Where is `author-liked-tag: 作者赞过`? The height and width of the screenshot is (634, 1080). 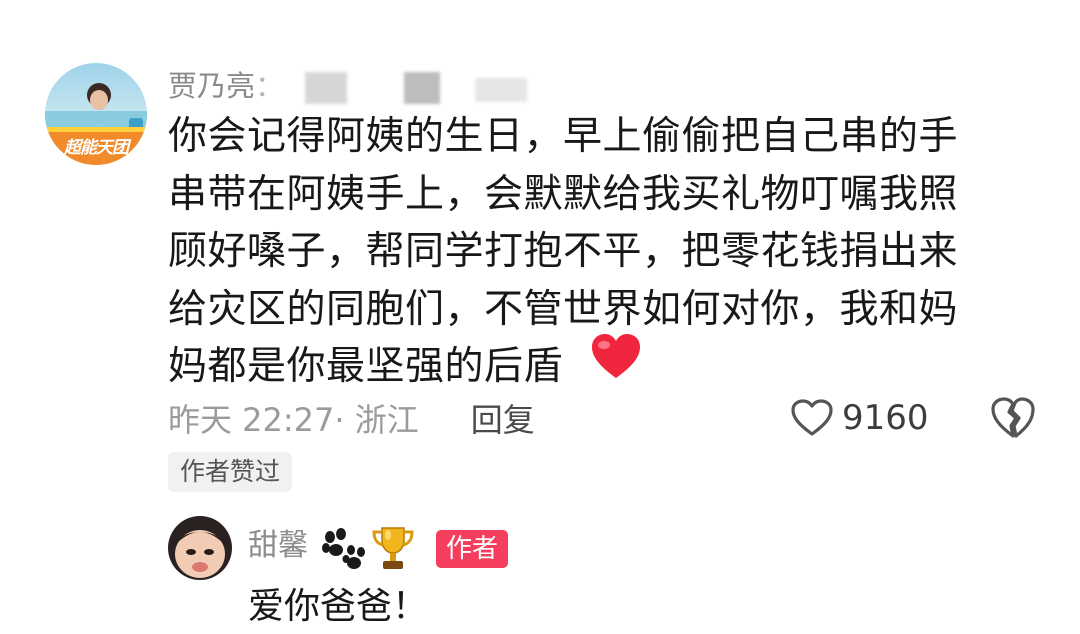
author-liked-tag: 作者赞过 is located at coordinates (230, 472).